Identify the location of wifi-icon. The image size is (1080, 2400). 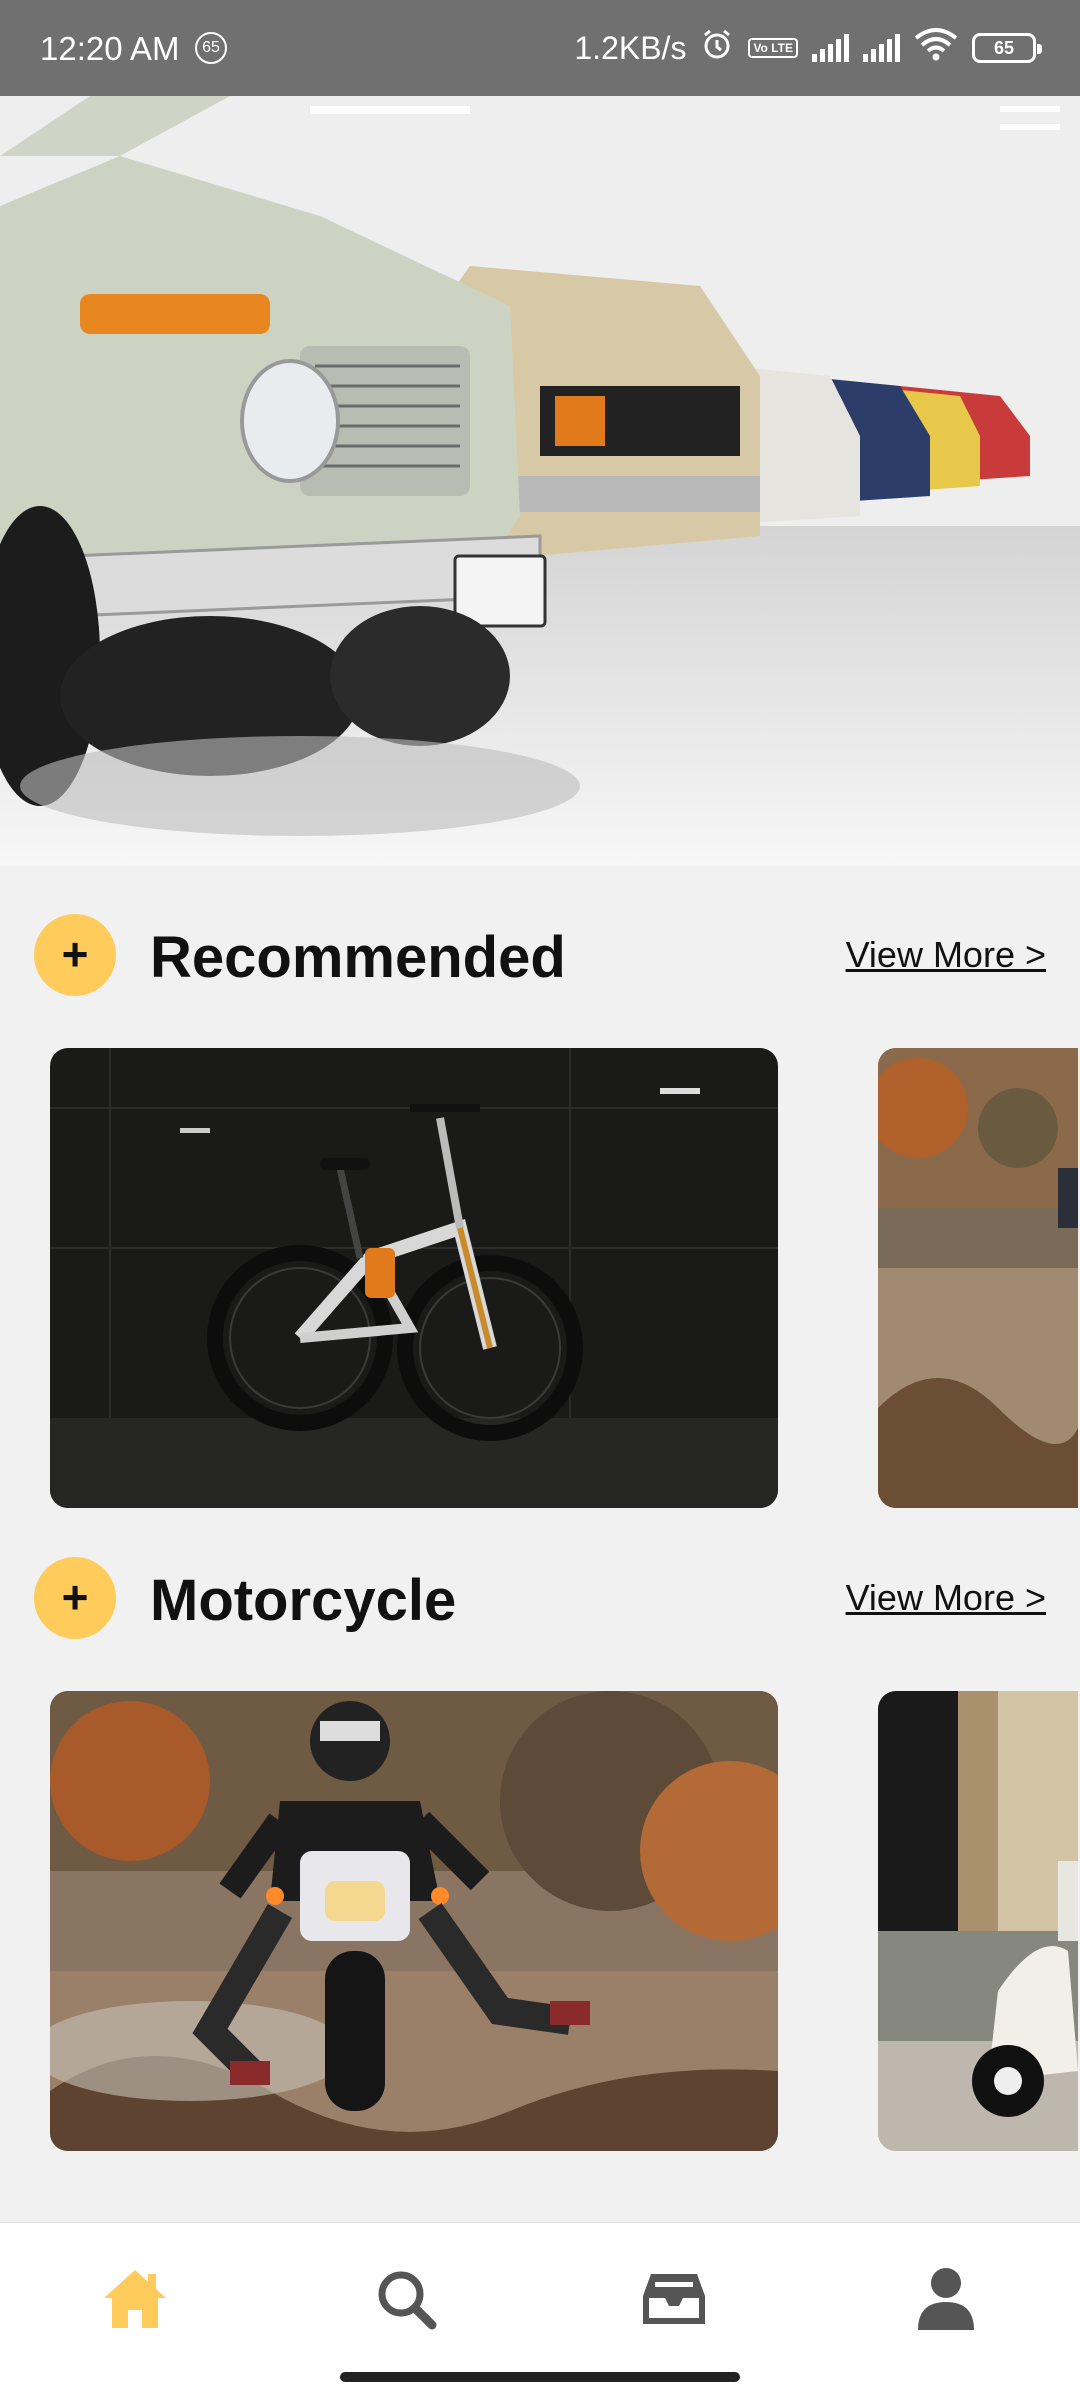
(936, 48).